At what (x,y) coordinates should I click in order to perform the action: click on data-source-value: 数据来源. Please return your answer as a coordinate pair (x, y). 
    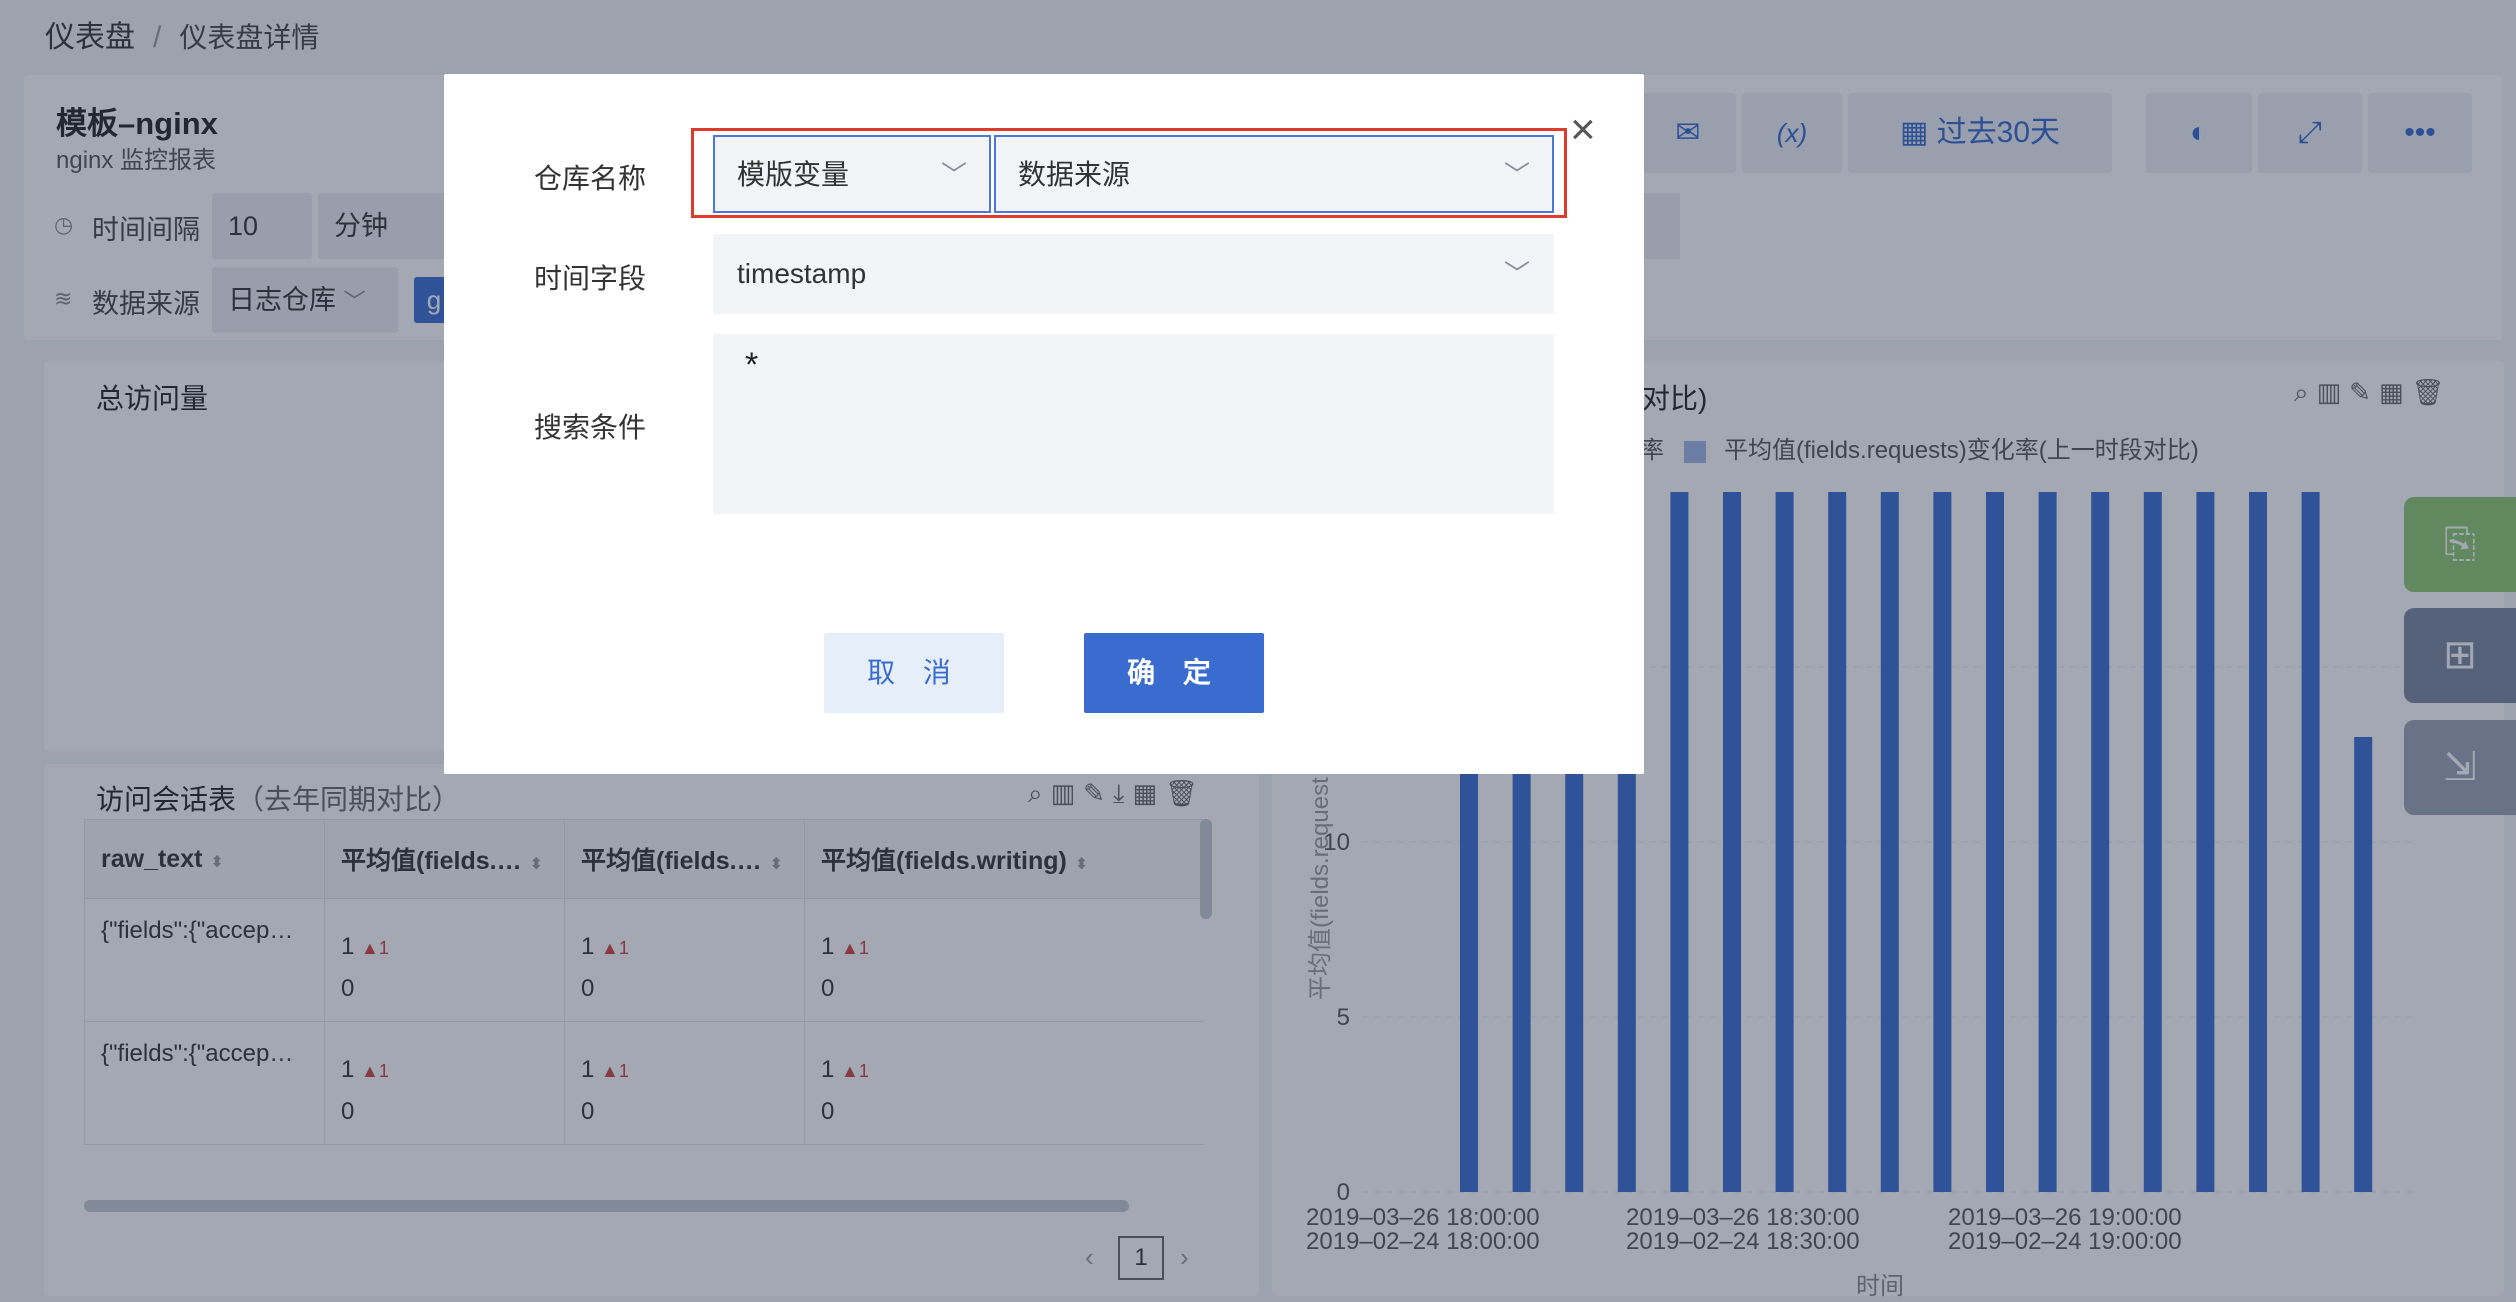
    Looking at the image, I should click on (1074, 174).